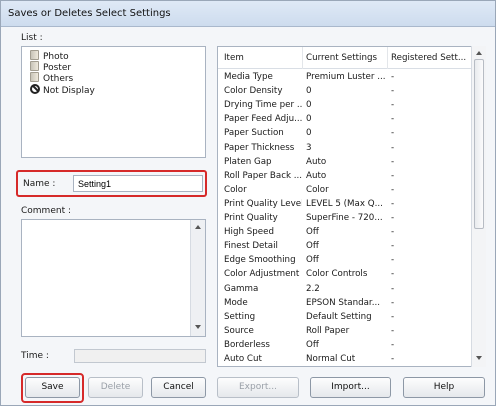 Image resolution: width=496 pixels, height=406 pixels. What do you see at coordinates (62, 90) in the screenshot?
I see `list-item-not-display: Not Display` at bounding box center [62, 90].